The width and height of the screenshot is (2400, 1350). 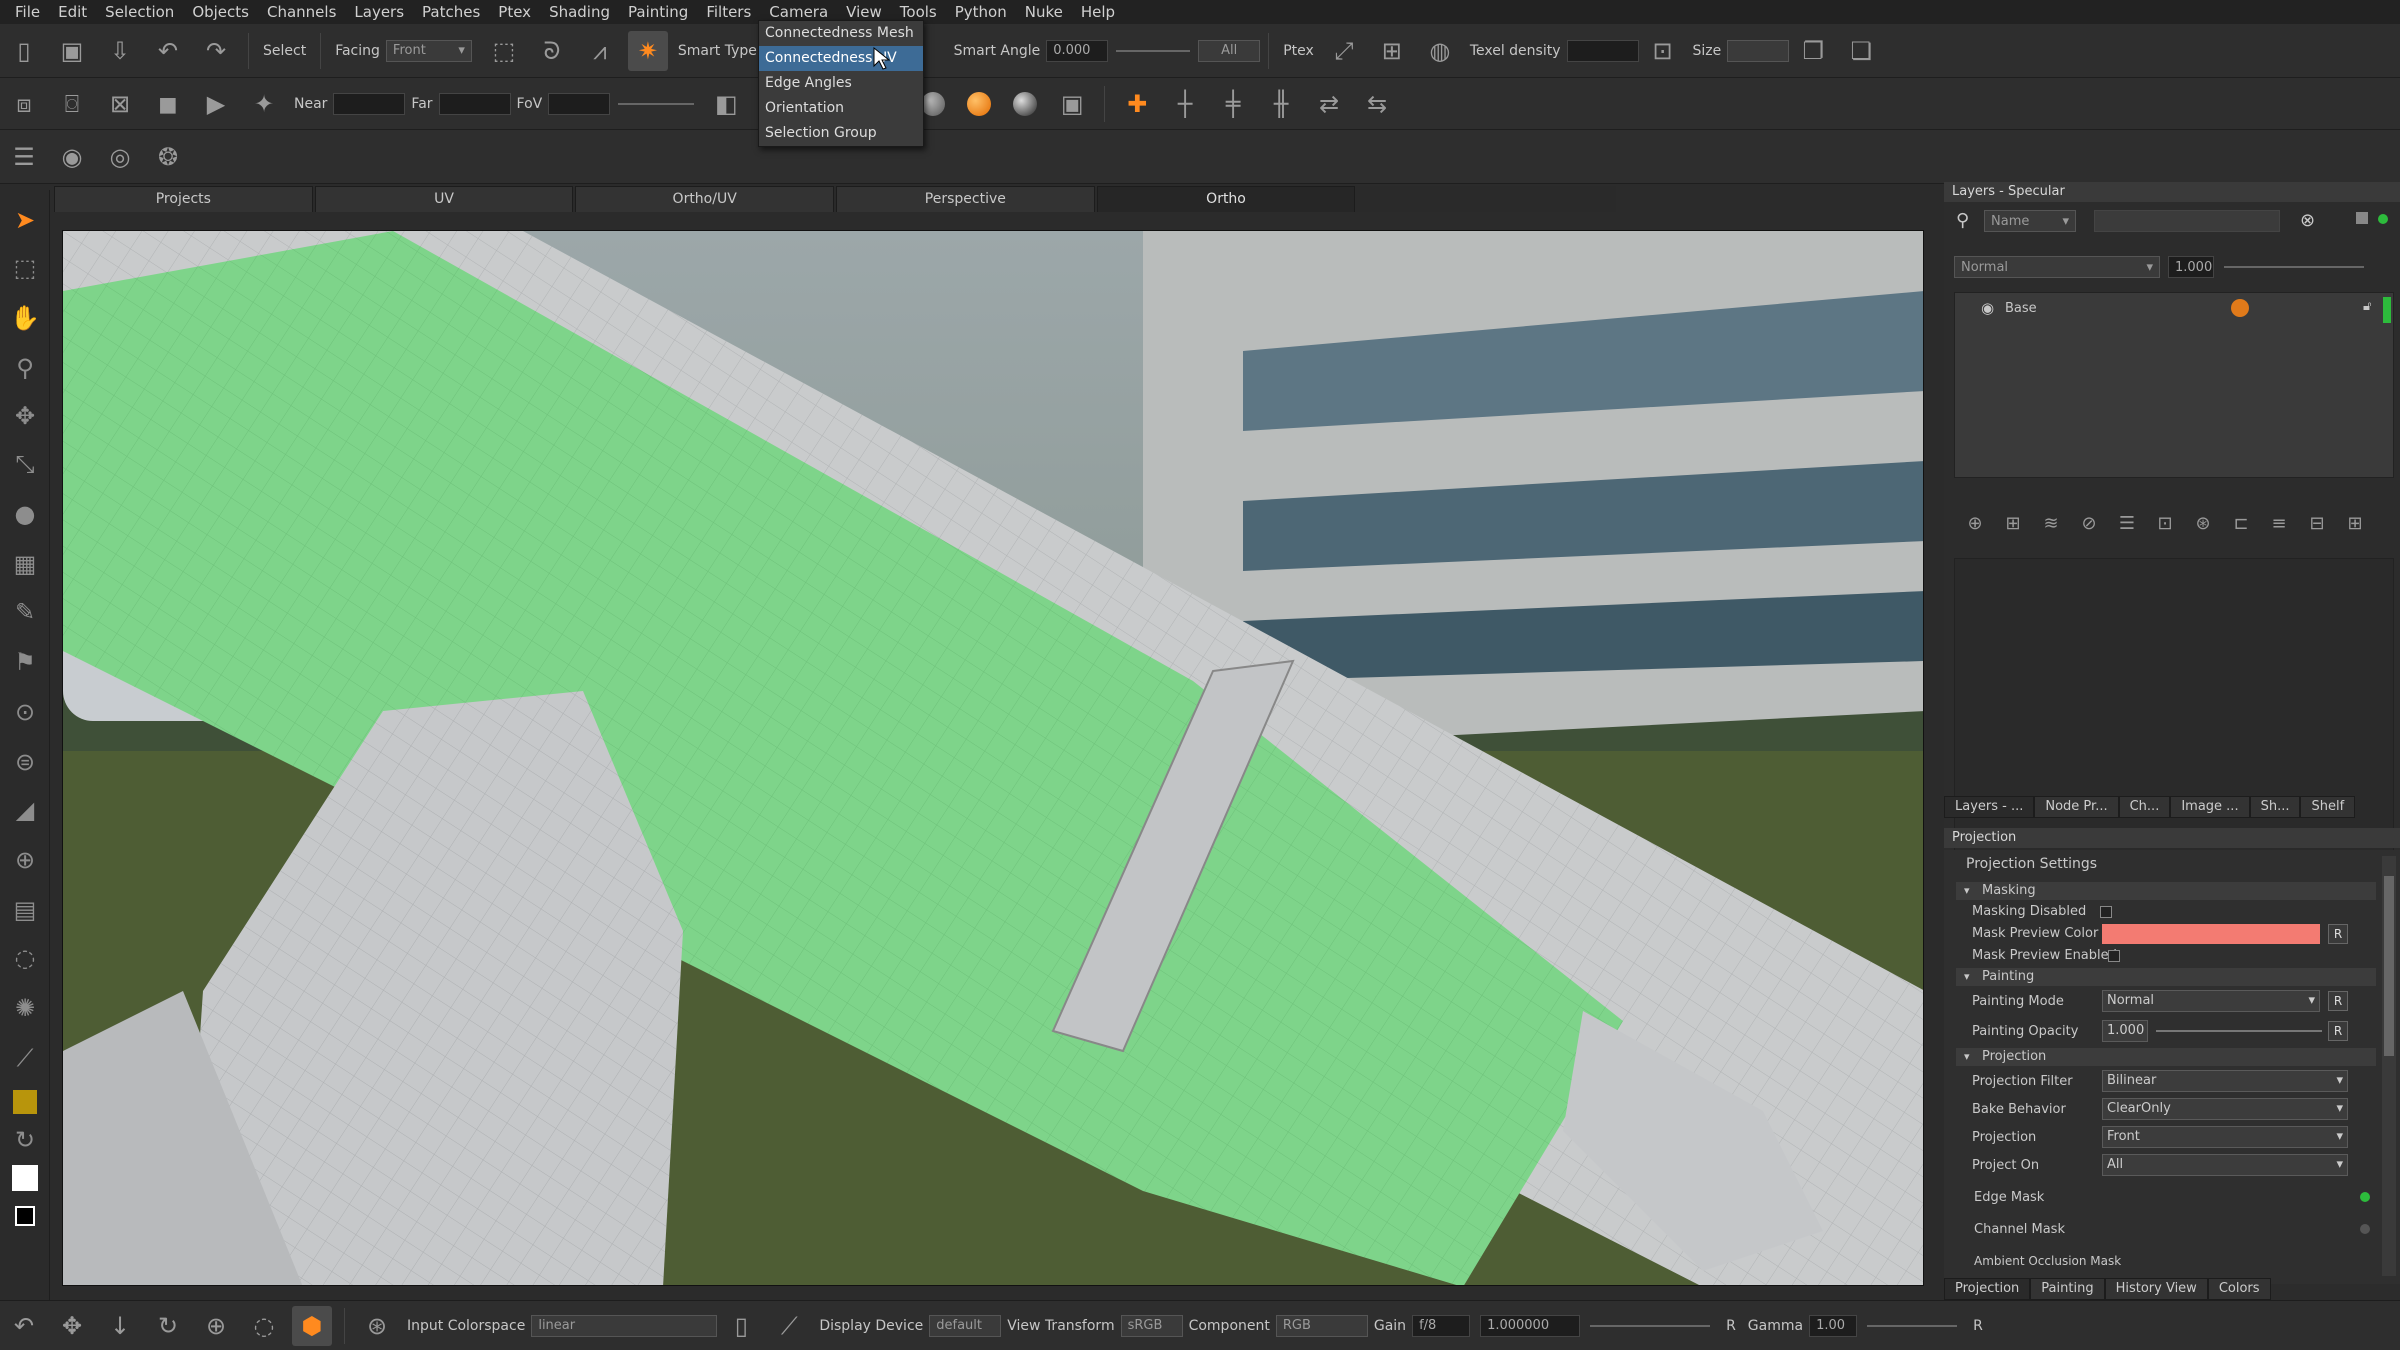 I want to click on fov-field, so click(x=579, y=103).